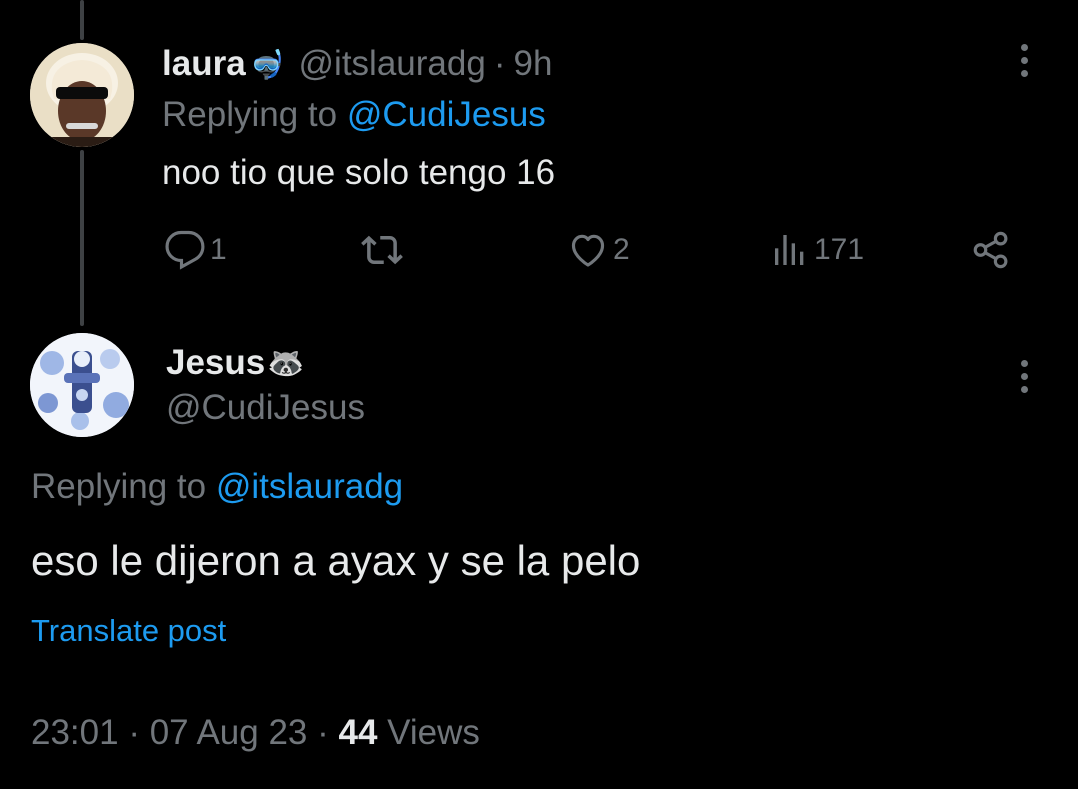 The height and width of the screenshot is (789, 1078). I want to click on display-name: Jesus, so click(215, 363).